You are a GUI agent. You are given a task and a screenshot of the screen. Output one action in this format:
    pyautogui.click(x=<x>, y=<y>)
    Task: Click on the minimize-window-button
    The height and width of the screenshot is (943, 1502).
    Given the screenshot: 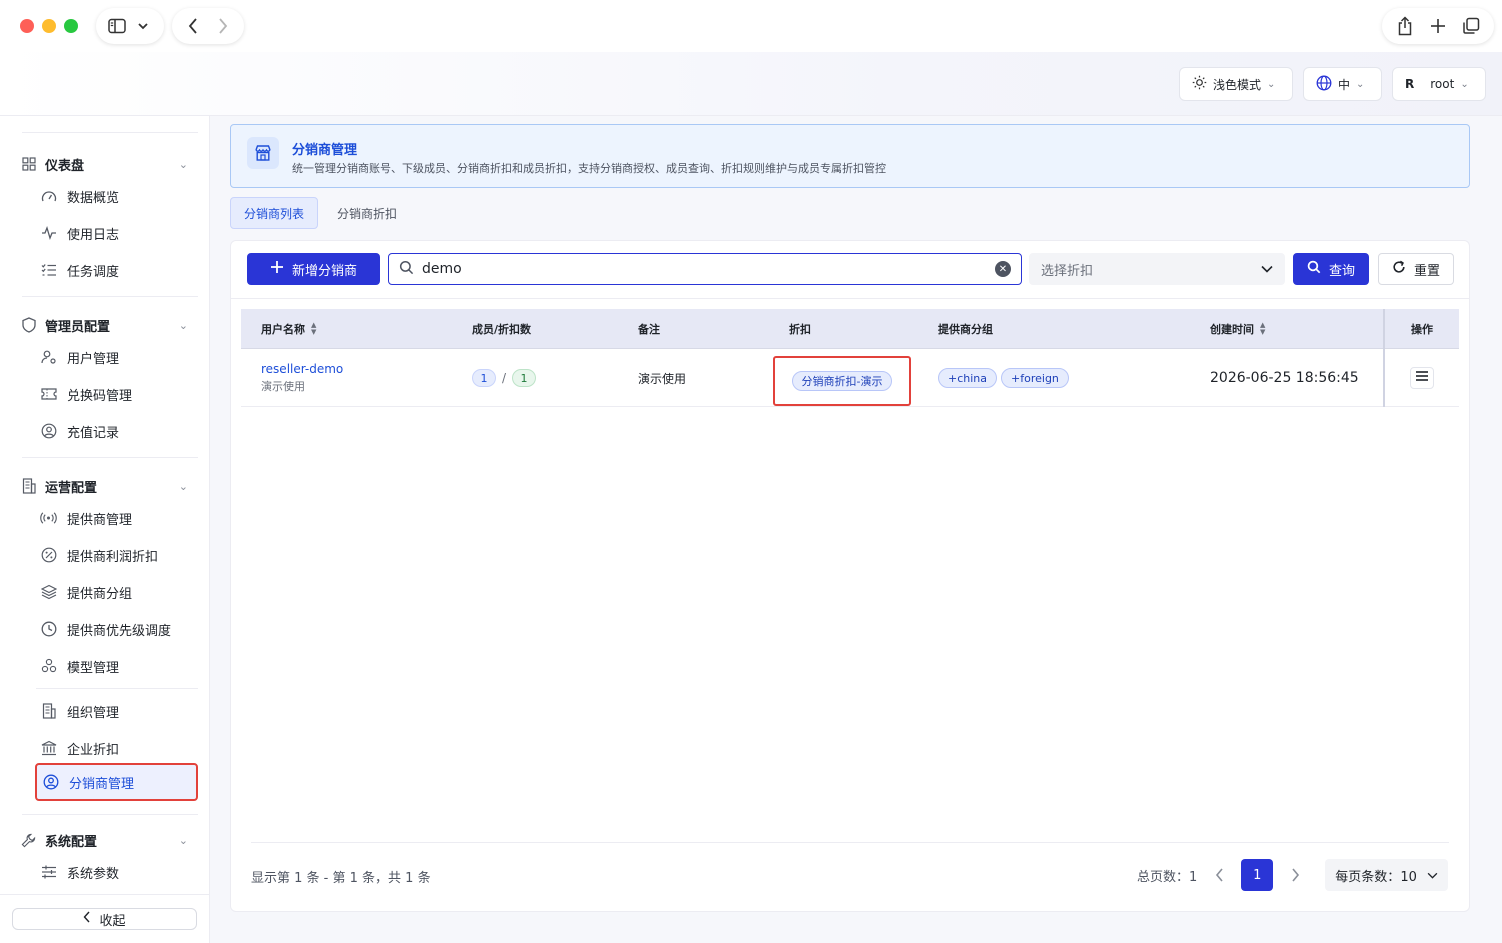 What is the action you would take?
    pyautogui.click(x=49, y=26)
    